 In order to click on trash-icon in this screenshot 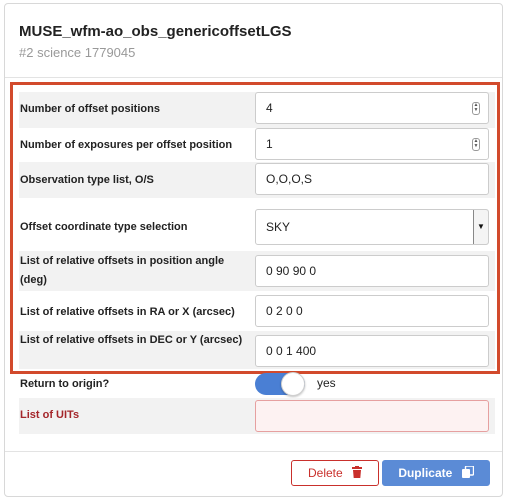, I will do `click(357, 474)`.